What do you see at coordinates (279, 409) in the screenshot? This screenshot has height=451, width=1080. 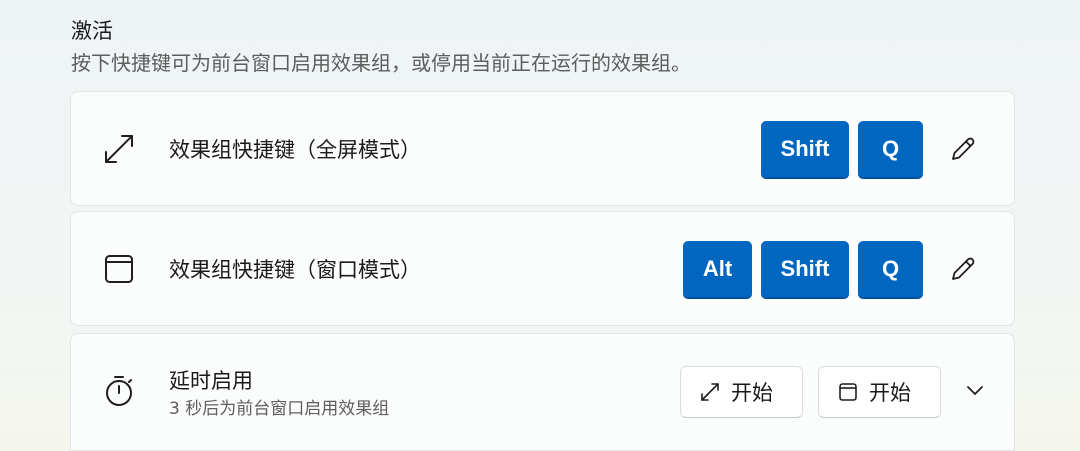 I see `delay-activation-description: 3 秒后为前台窗口启用效果组` at bounding box center [279, 409].